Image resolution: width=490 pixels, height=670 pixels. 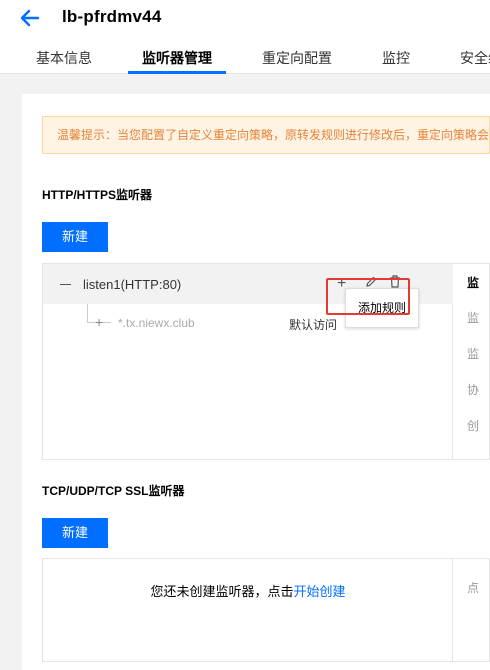 What do you see at coordinates (65, 284) in the screenshot?
I see `collapse-icon` at bounding box center [65, 284].